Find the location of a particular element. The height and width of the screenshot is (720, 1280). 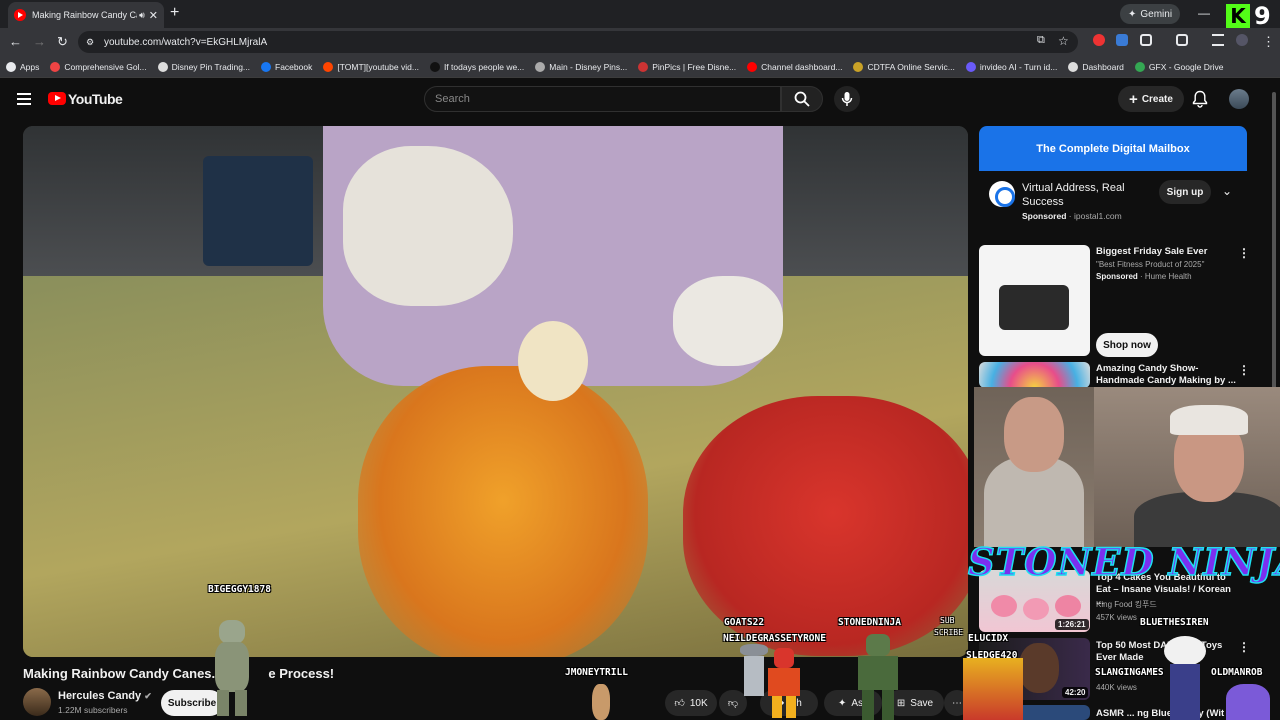

stream-banner: STONED NINJA is located at coordinates (1123, 562).